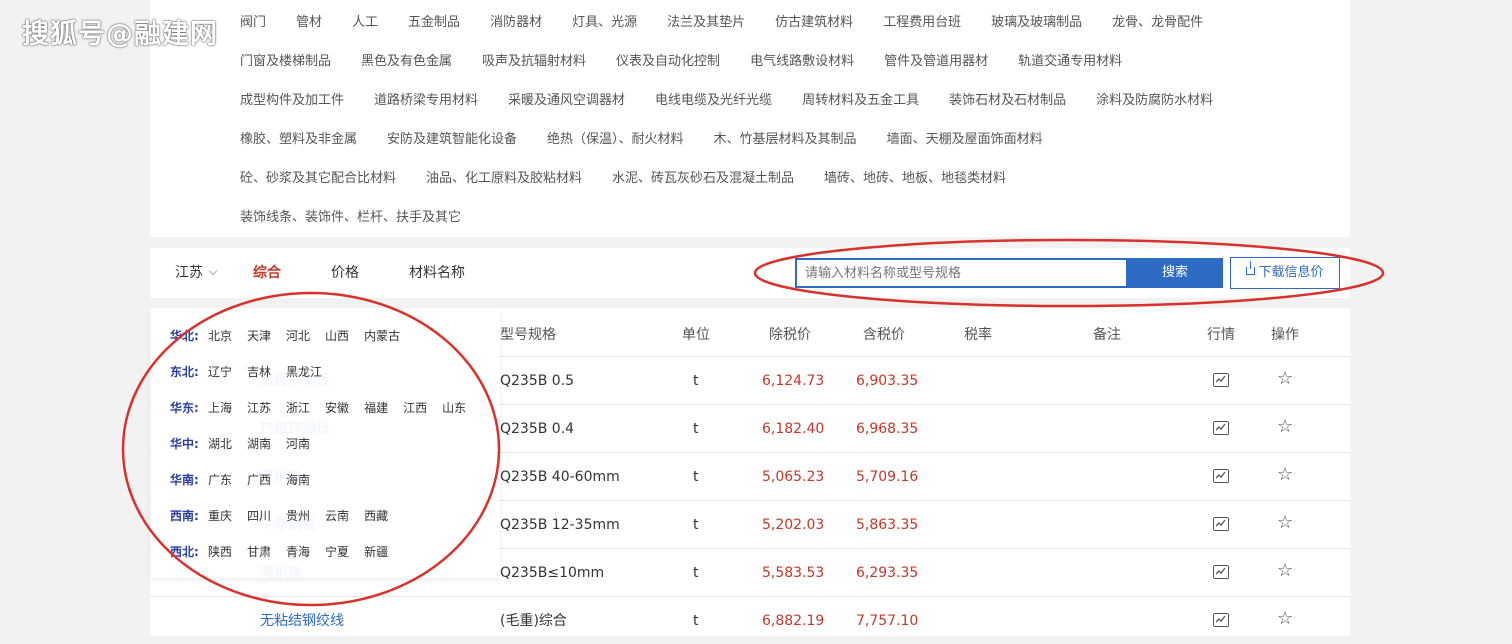 The height and width of the screenshot is (644, 1512). What do you see at coordinates (298, 444) in the screenshot?
I see `region-city-option: 河南` at bounding box center [298, 444].